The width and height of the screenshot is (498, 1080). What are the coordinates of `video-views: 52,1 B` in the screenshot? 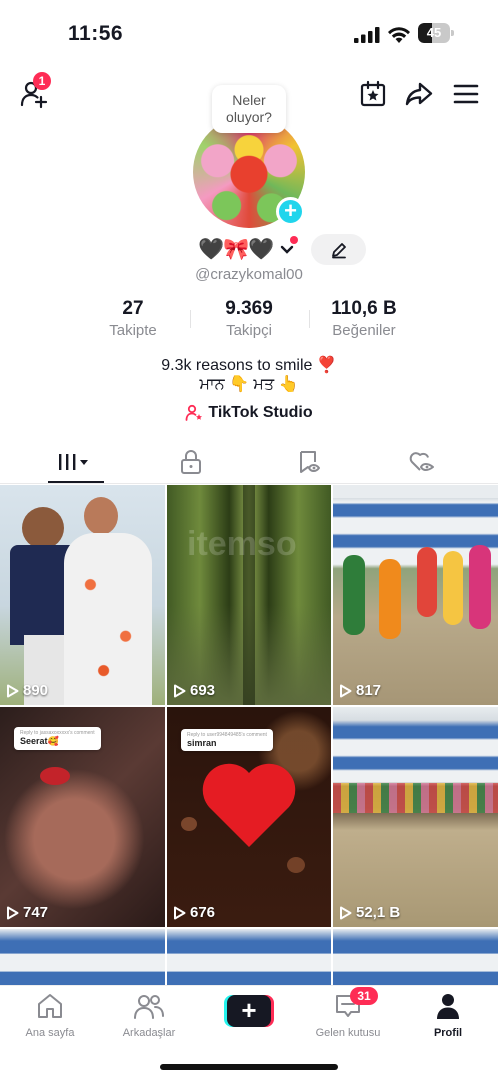 It's located at (369, 912).